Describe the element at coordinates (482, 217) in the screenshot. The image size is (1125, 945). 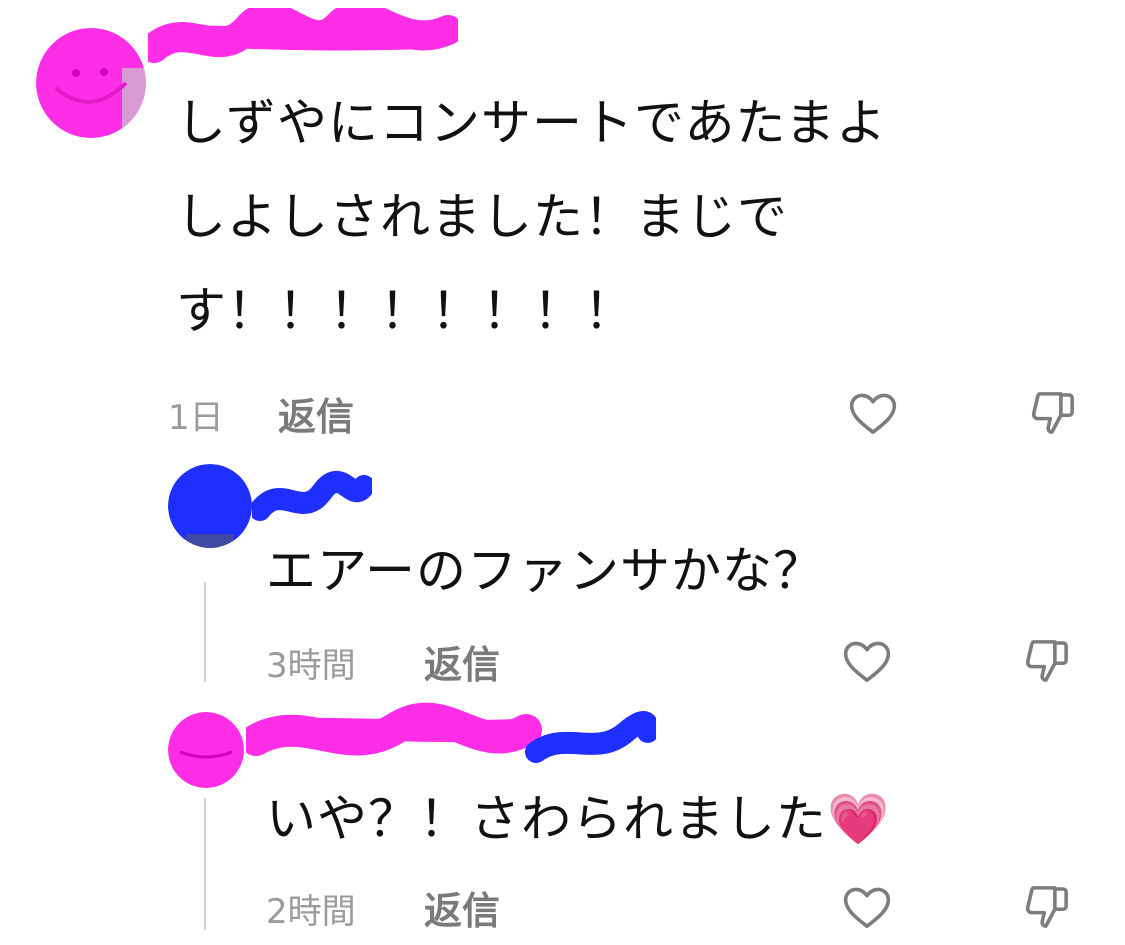
I see `comment-text-line: しよしされました！まじで` at that location.